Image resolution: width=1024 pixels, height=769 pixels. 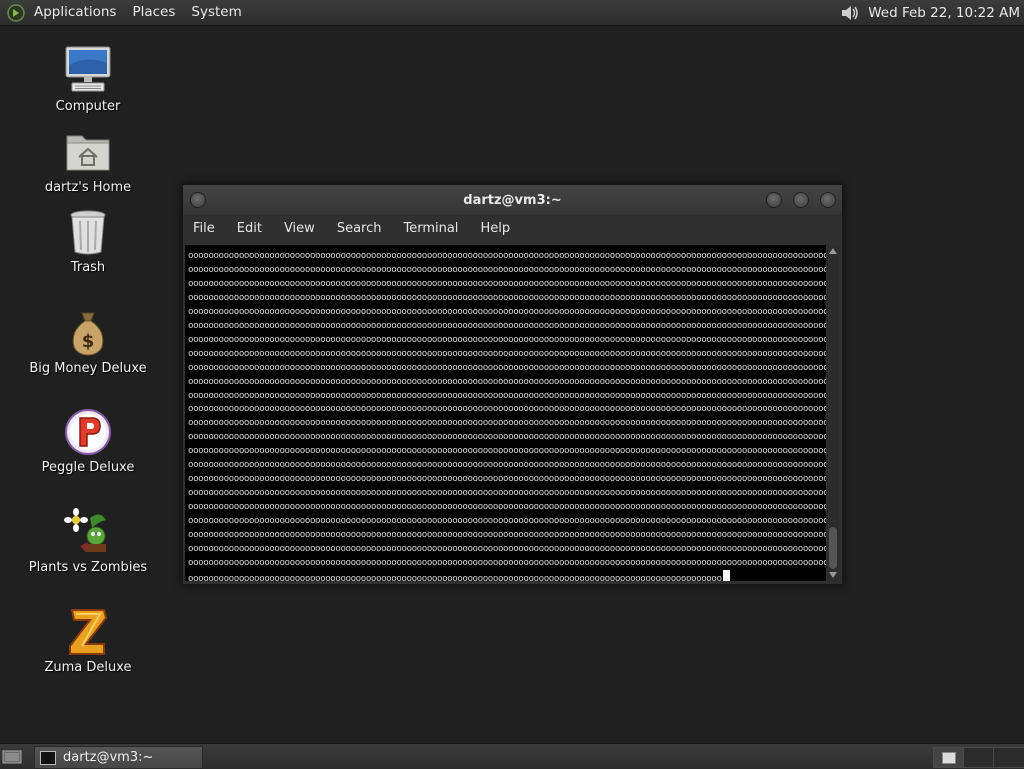 I want to click on desktop-icon-label: Big Money Deluxe, so click(x=88, y=368).